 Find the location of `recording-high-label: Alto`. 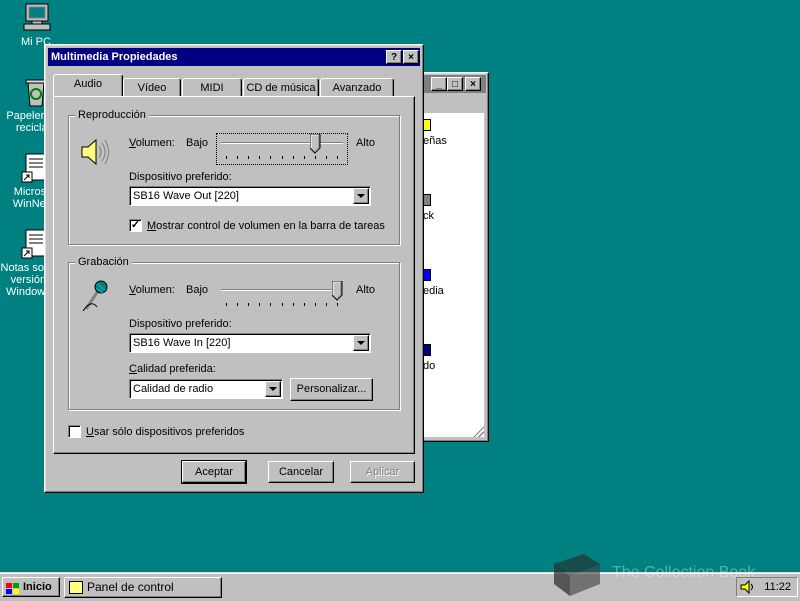

recording-high-label: Alto is located at coordinates (365, 290).